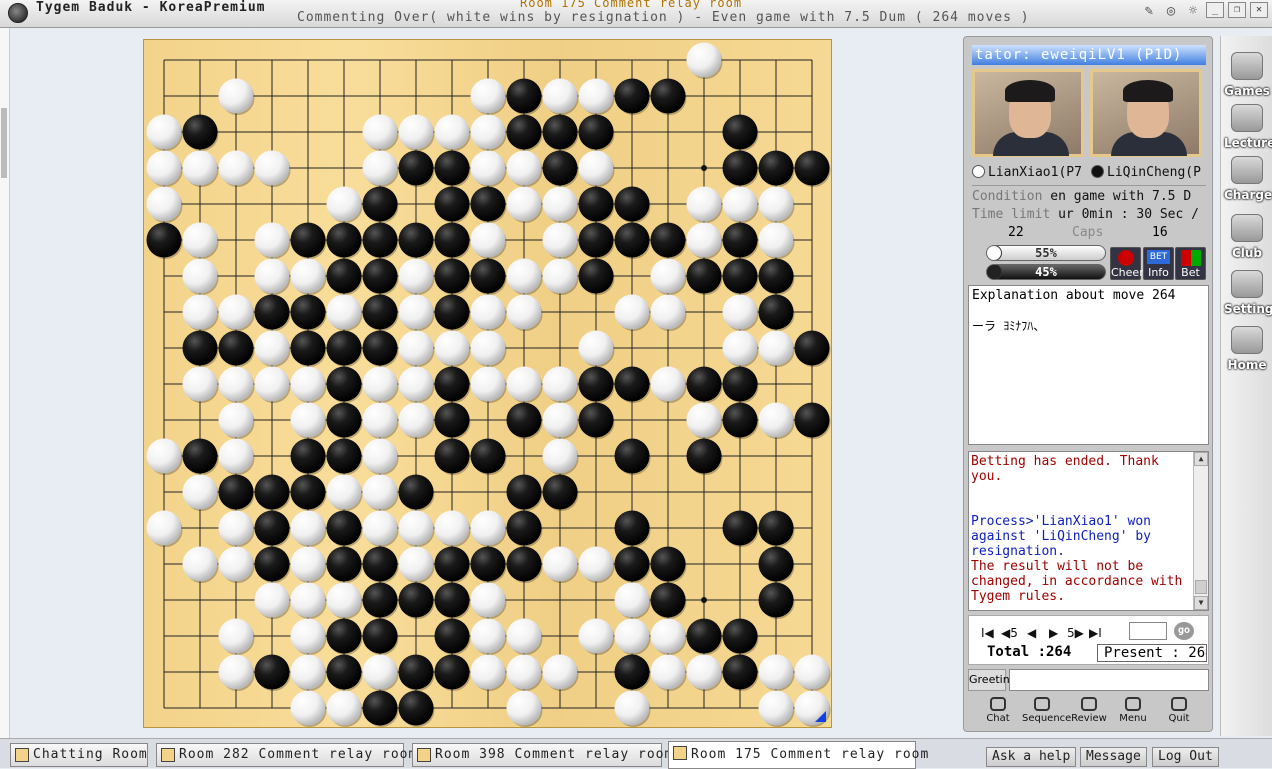 The height and width of the screenshot is (769, 1272). What do you see at coordinates (798, 755) in the screenshot?
I see `tab-room-175: Room 175 Comment relay room` at bounding box center [798, 755].